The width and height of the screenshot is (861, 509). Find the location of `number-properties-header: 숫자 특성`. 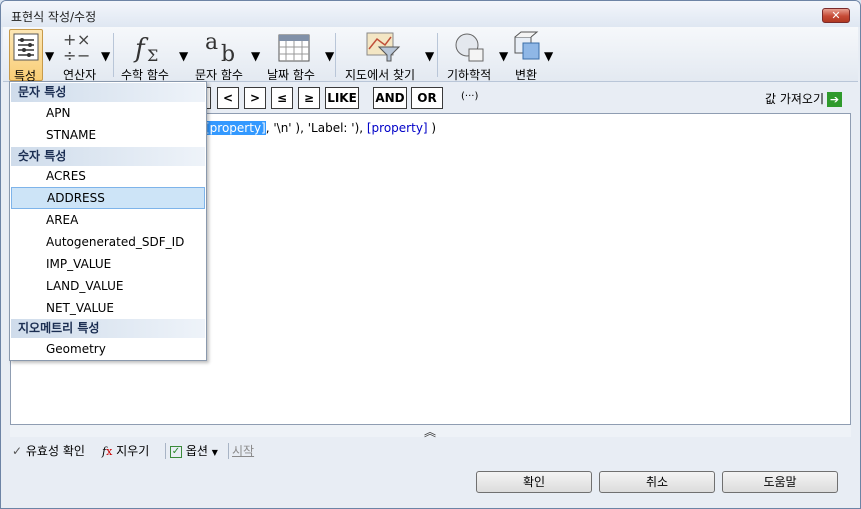

number-properties-header: 숫자 특성 is located at coordinates (108, 156).